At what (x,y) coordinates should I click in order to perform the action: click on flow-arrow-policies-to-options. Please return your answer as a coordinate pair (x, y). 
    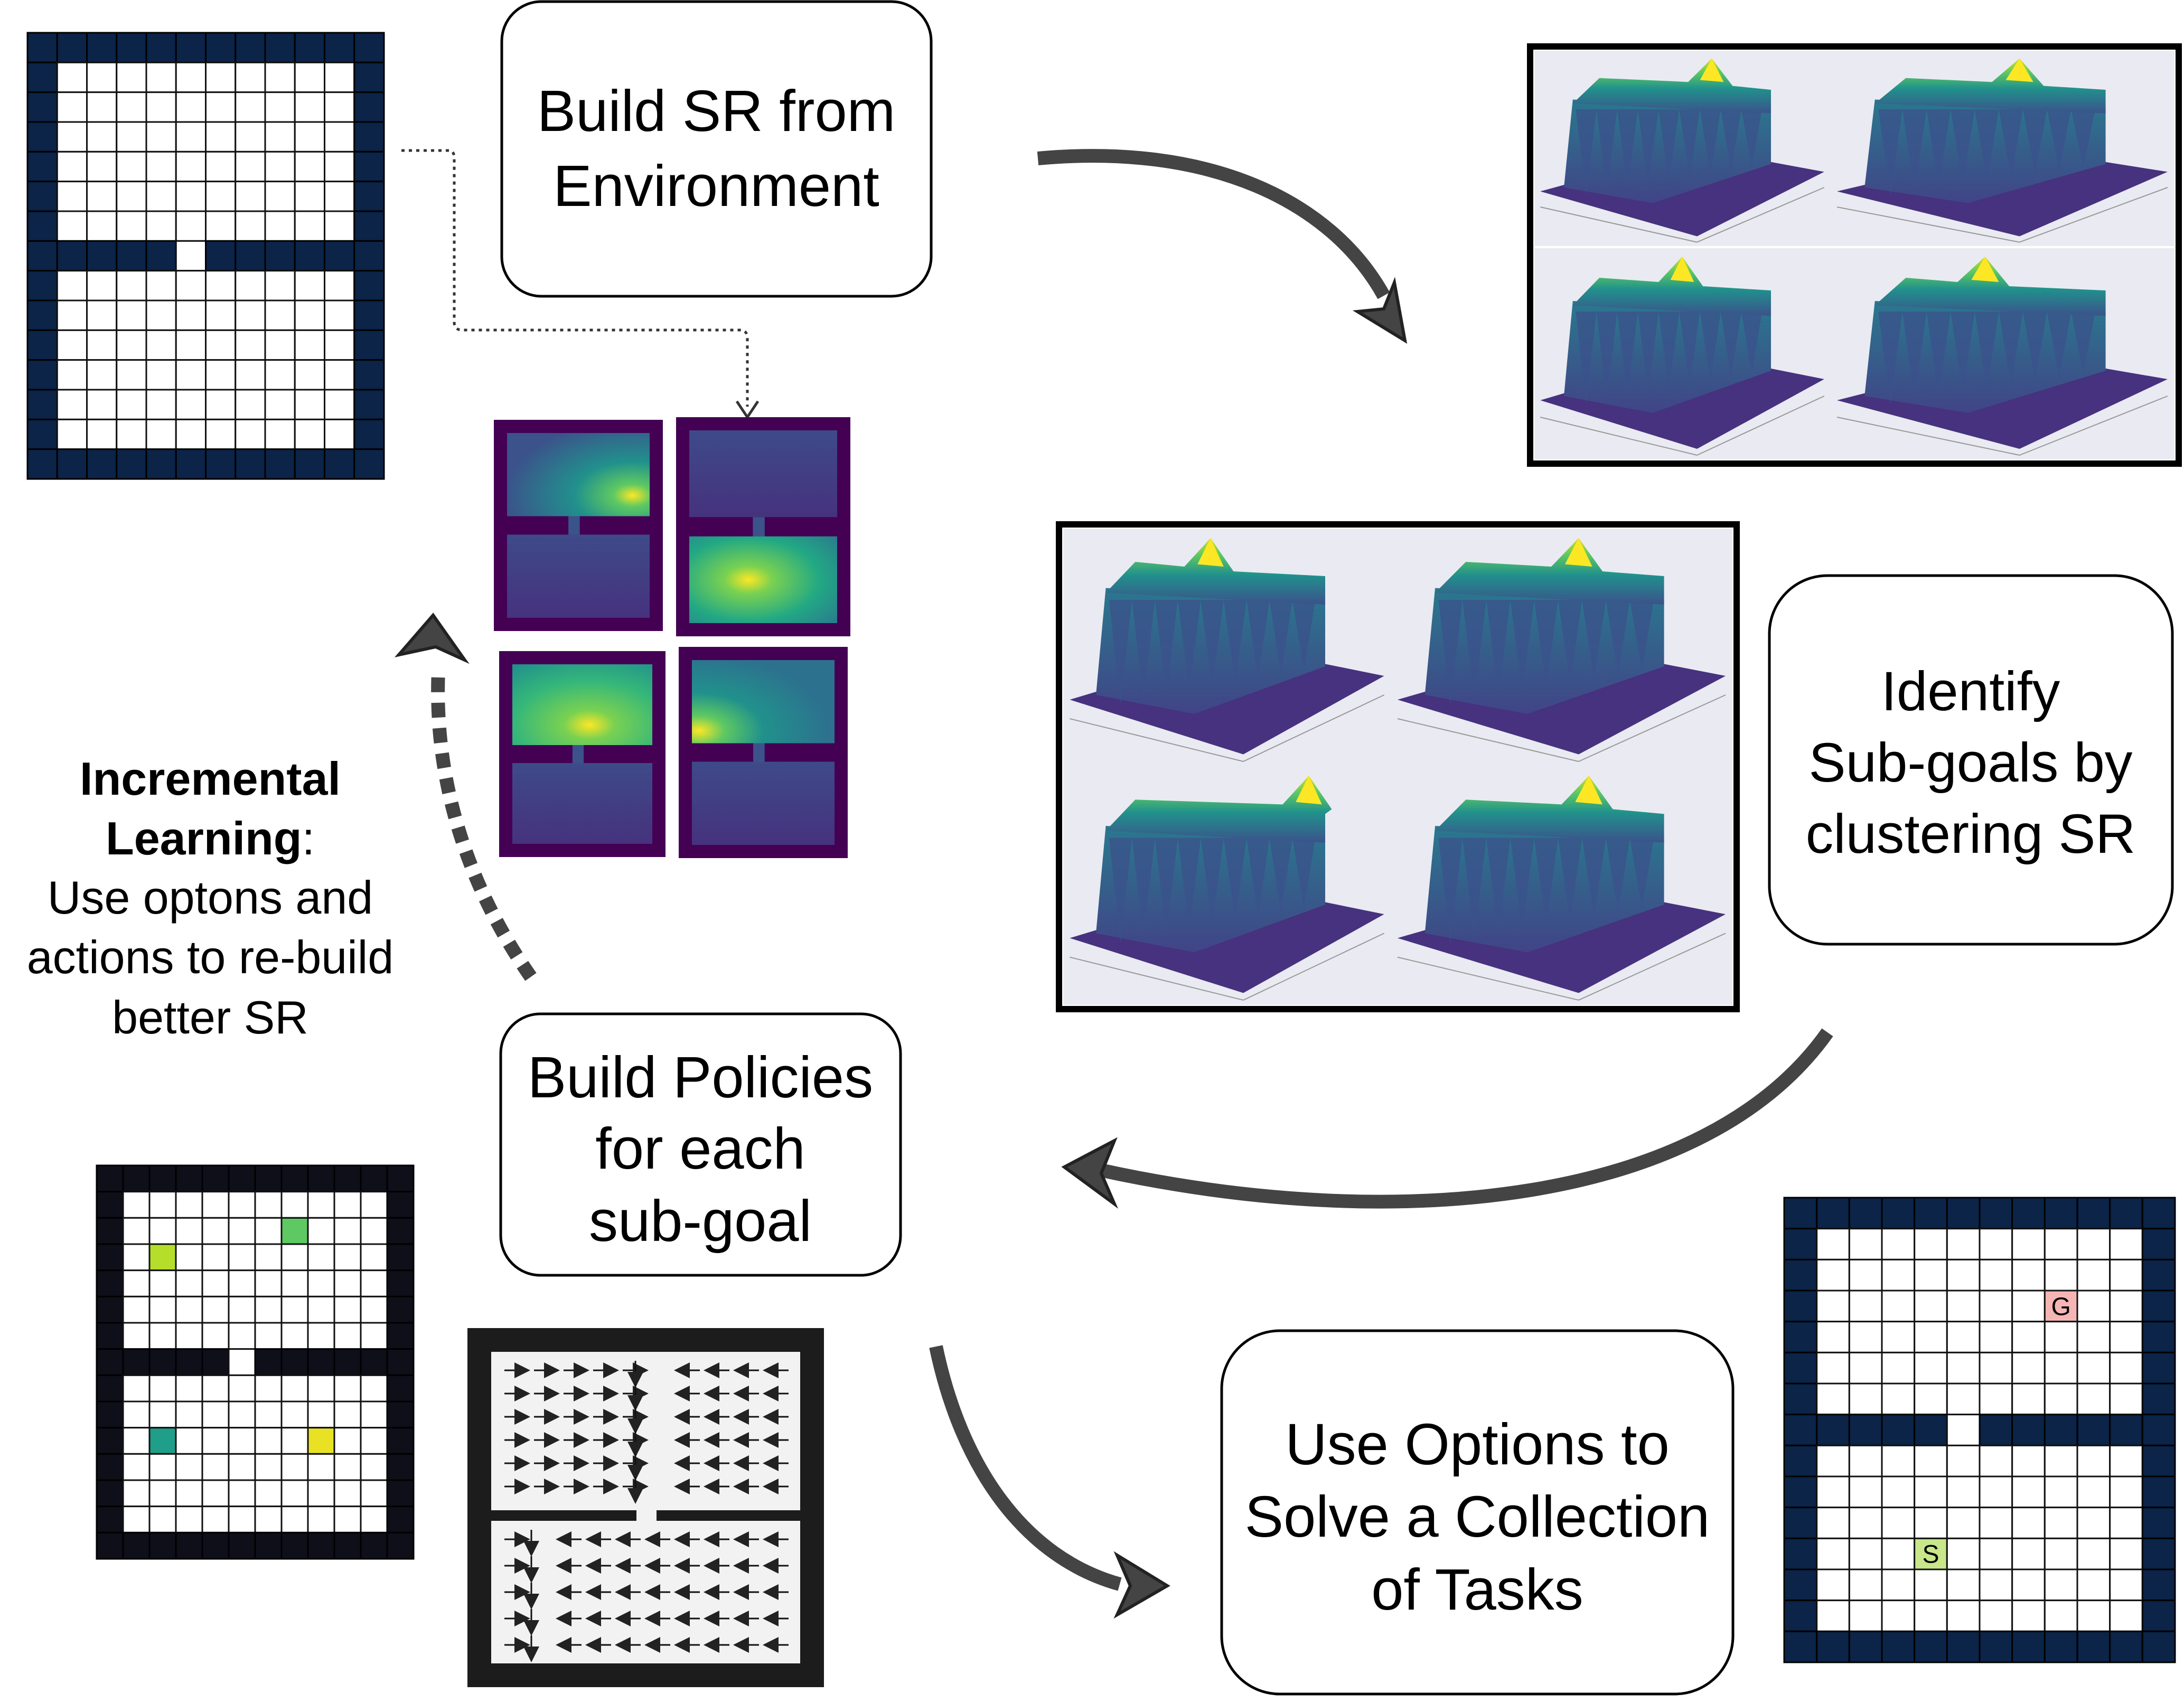
    Looking at the image, I should click on (1025, 1468).